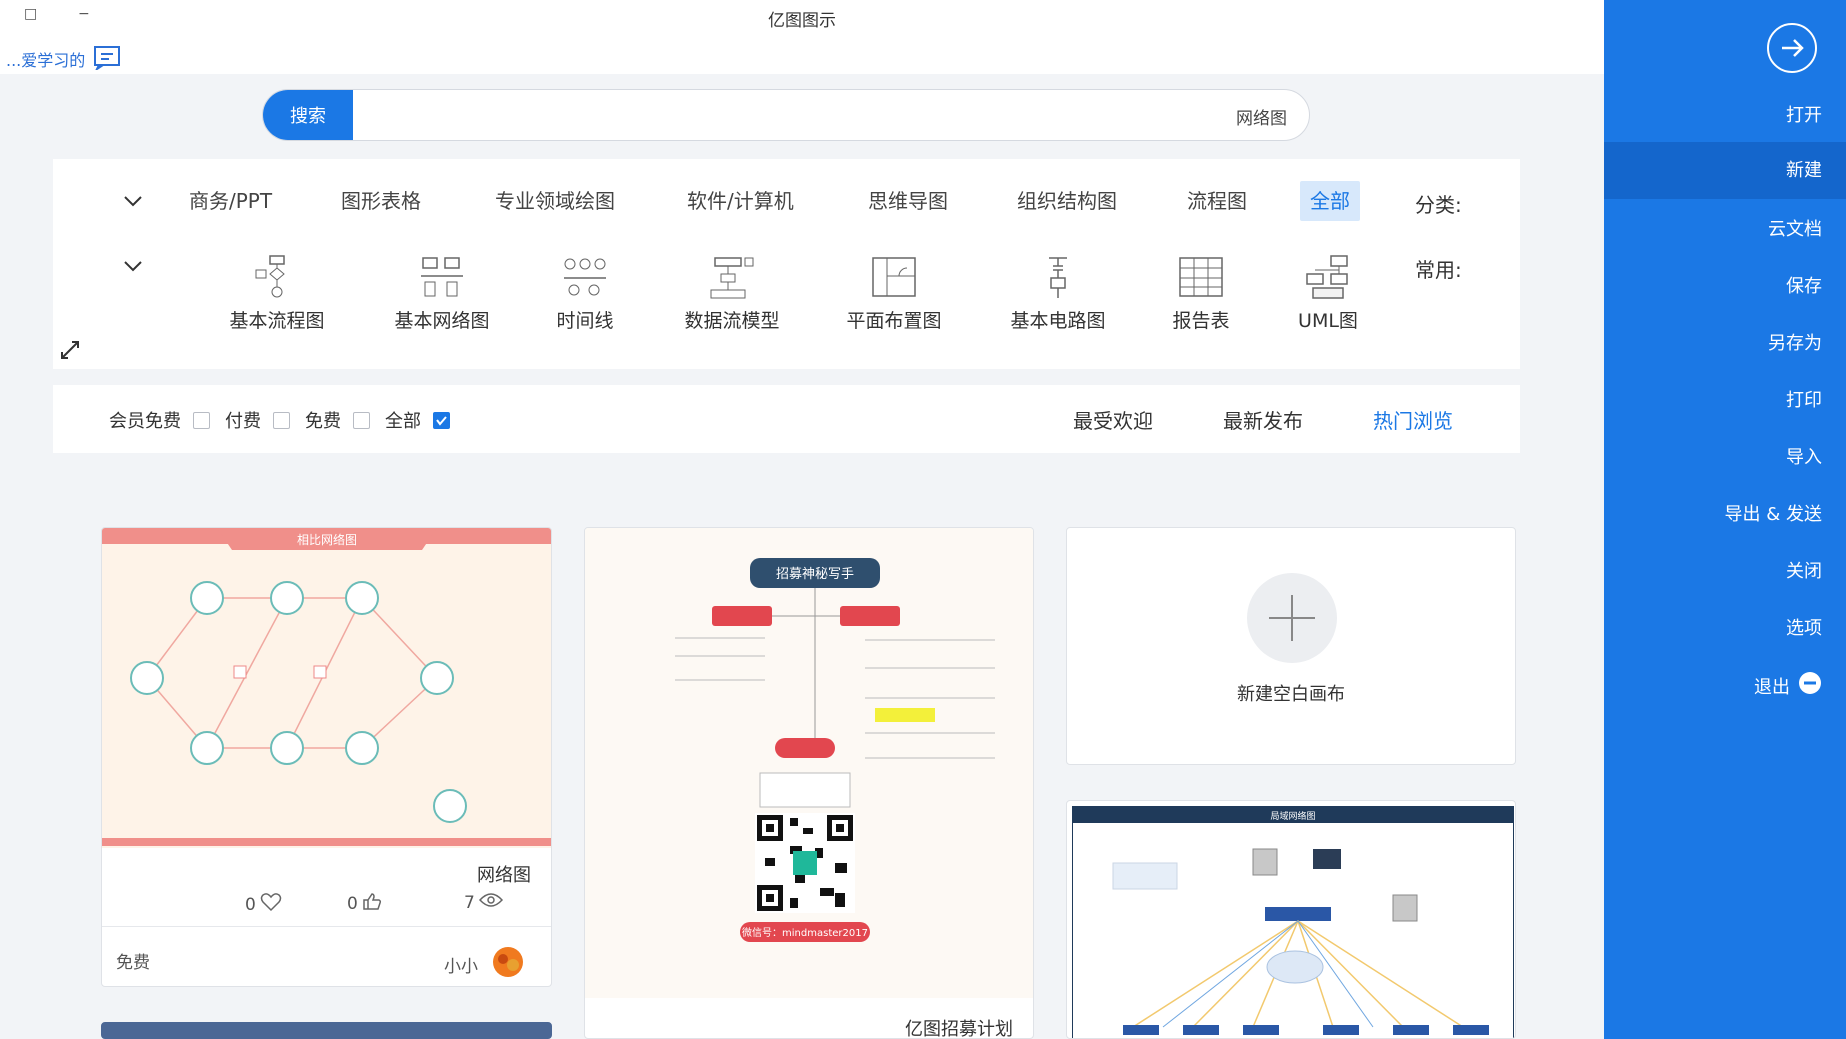 This screenshot has height=1039, width=1846. What do you see at coordinates (1201, 321) in the screenshot?
I see `common-label-report: 报告表` at bounding box center [1201, 321].